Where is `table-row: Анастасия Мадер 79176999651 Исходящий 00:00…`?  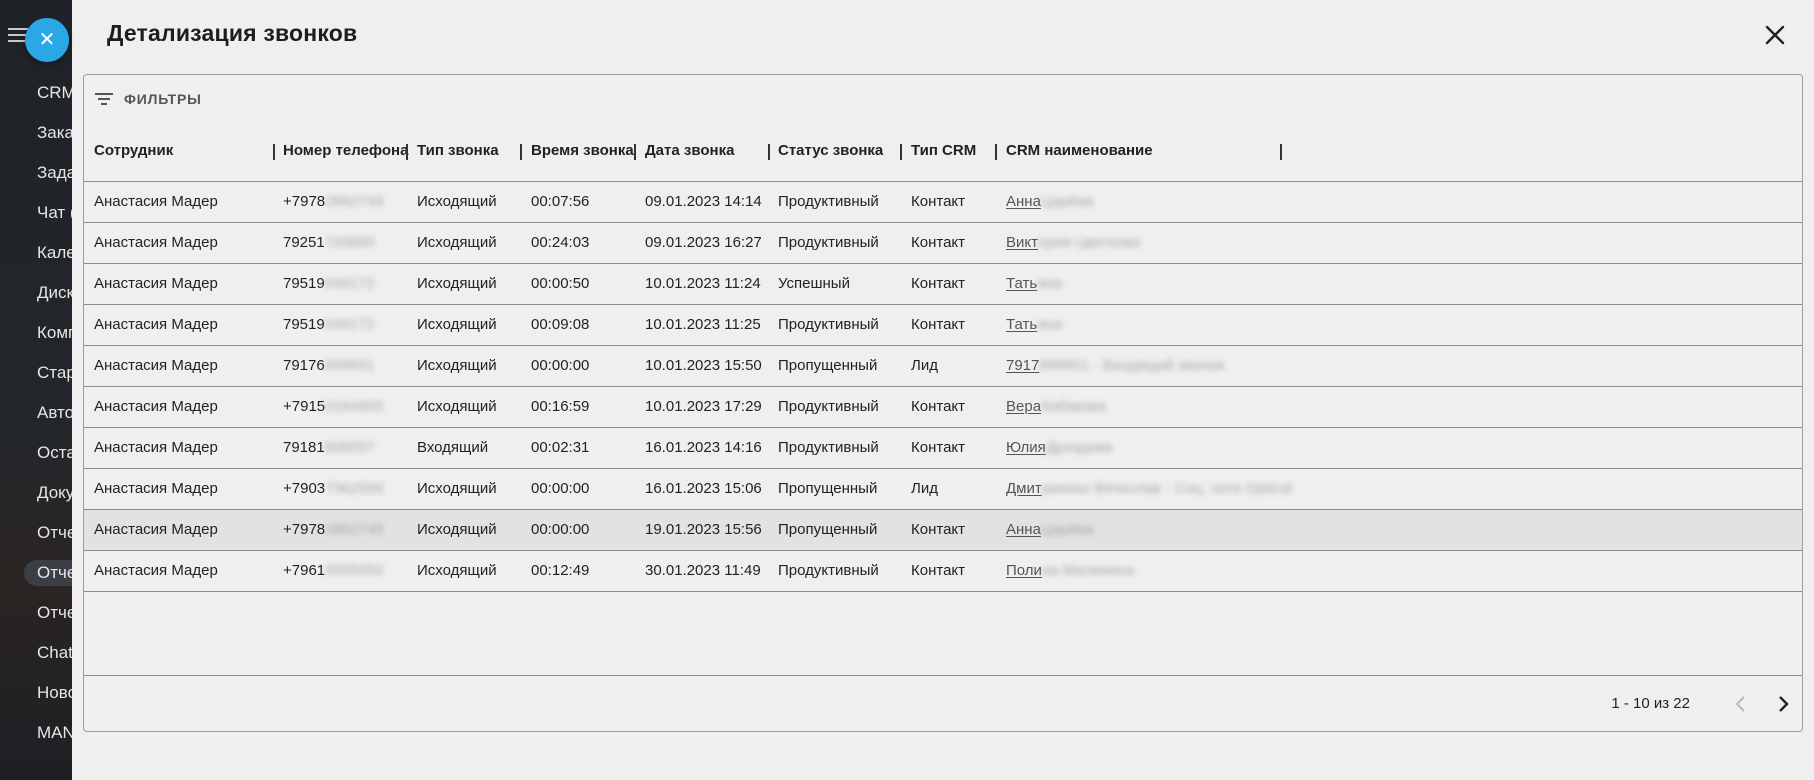
table-row: Анастасия Мадер 79176999651 Исходящий 00:00… is located at coordinates (943, 366).